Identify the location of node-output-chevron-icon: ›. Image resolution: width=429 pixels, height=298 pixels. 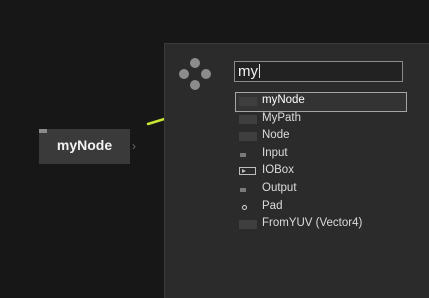
(134, 146).